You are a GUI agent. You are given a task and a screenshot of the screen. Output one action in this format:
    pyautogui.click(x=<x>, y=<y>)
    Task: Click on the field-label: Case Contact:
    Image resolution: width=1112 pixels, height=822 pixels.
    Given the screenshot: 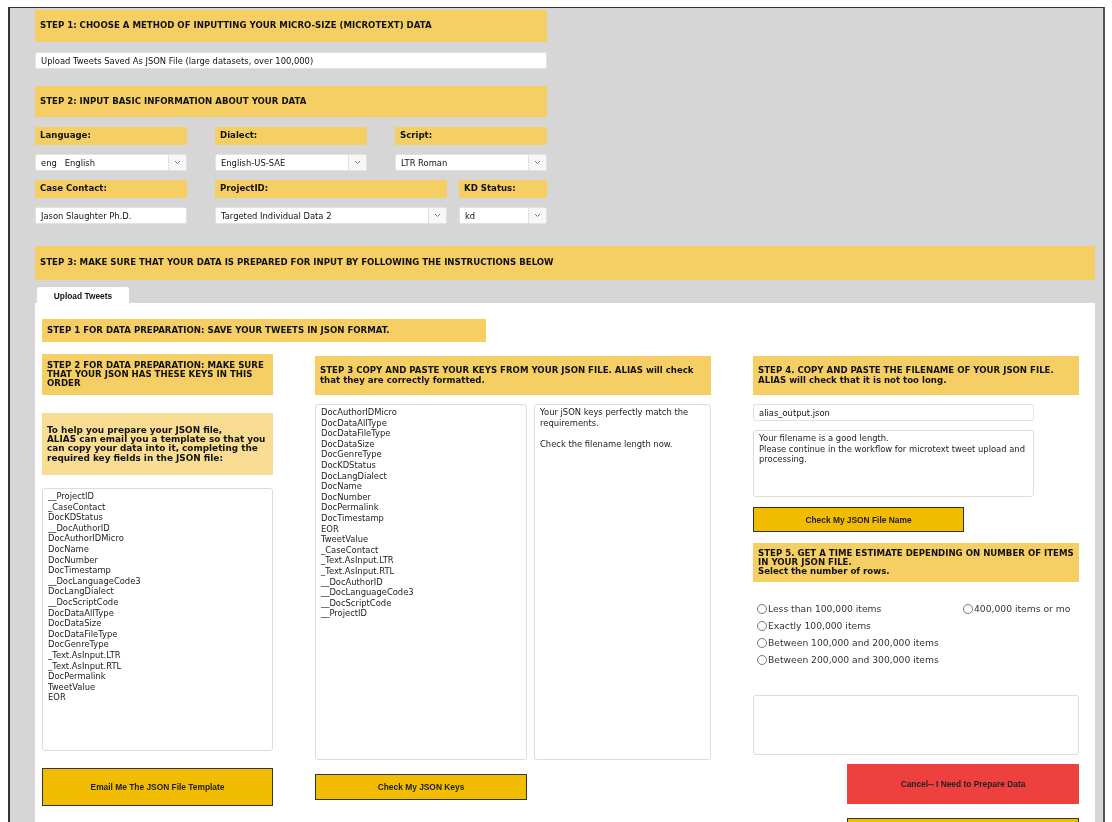 What is the action you would take?
    pyautogui.click(x=111, y=189)
    